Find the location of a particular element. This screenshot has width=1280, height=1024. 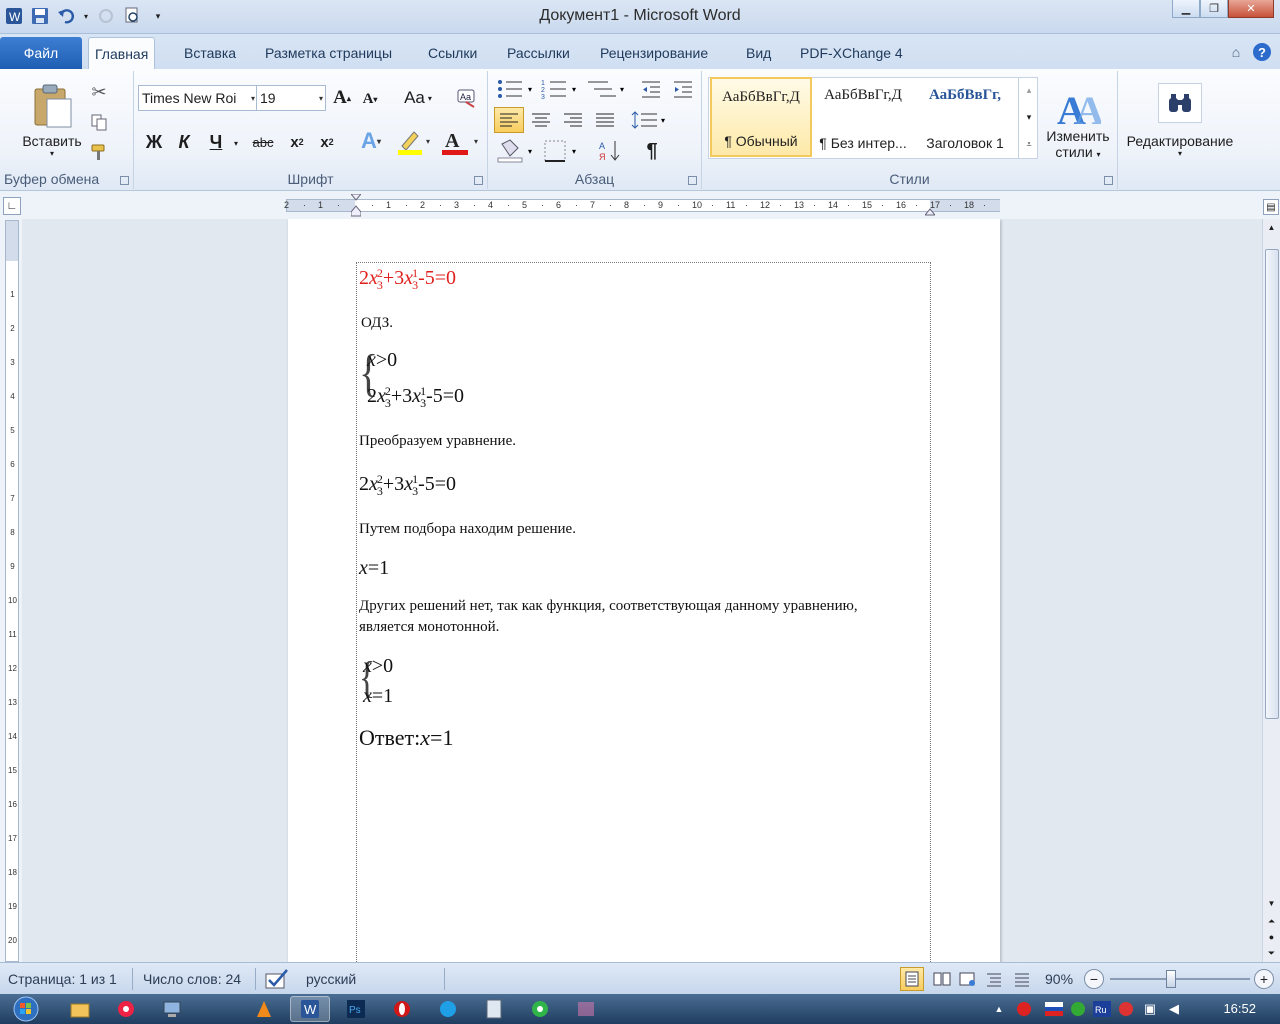

selection-text: Путем подбора находим решение. is located at coordinates (467, 529).